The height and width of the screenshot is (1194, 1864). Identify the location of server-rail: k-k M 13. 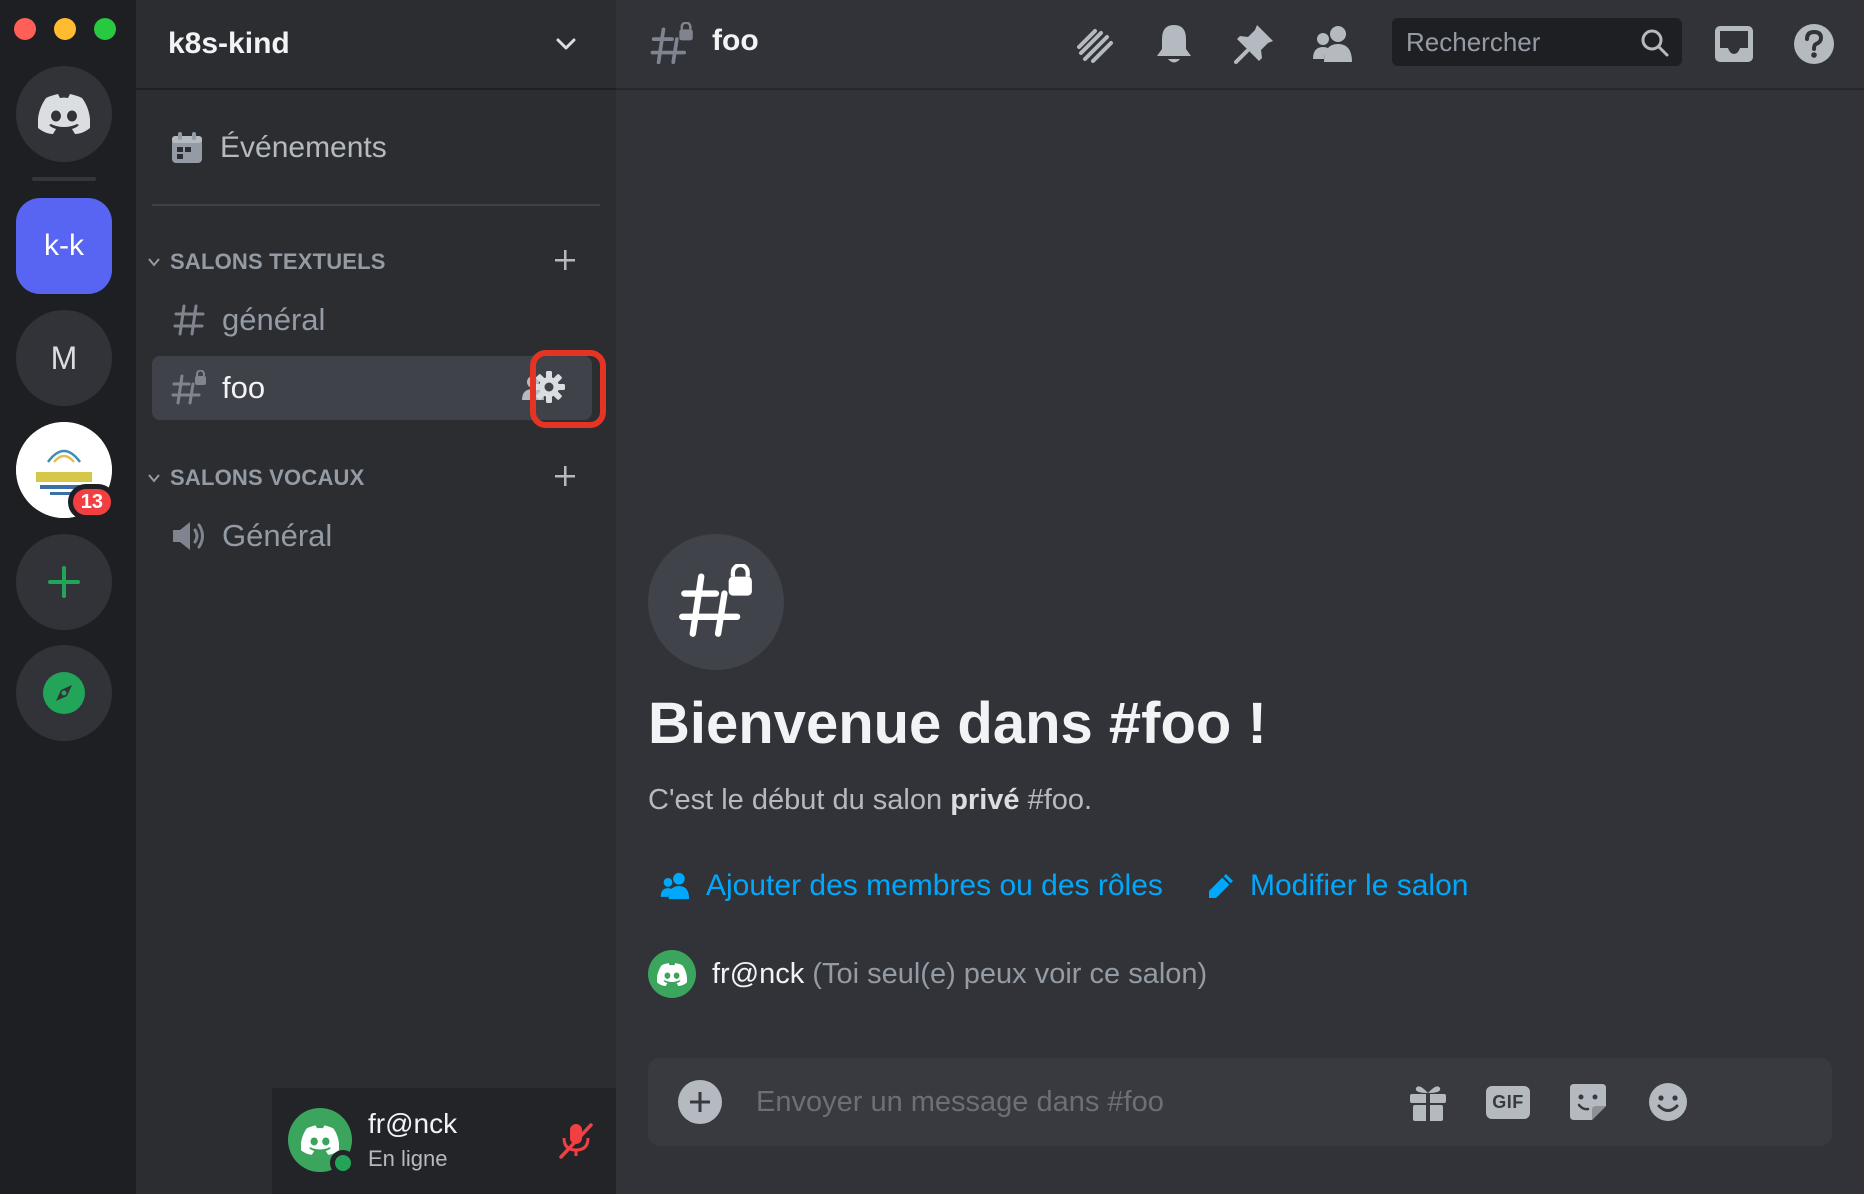
(68, 597).